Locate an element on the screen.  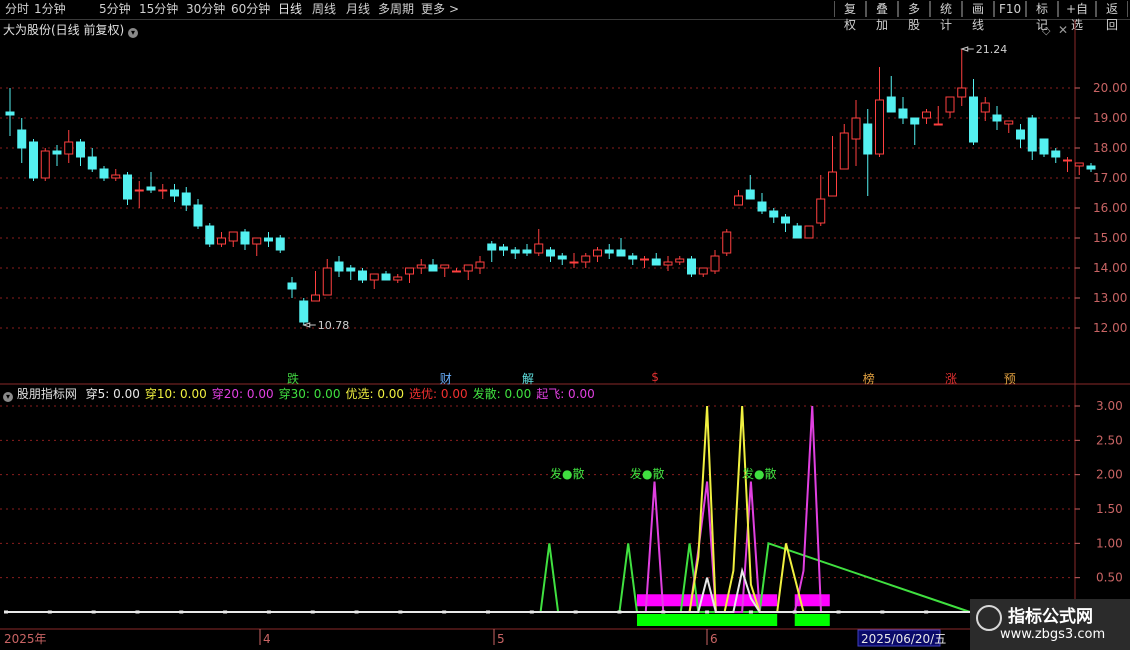
indicator-value-7: 起飞: 0.00 is located at coordinates (565, 394).